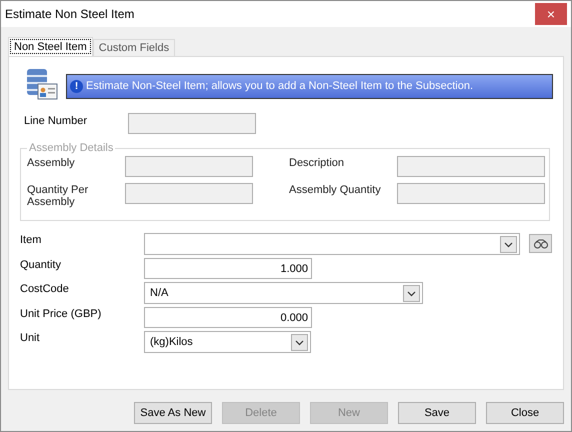 The image size is (572, 432). Describe the element at coordinates (335, 189) in the screenshot. I see `field-label: Assembly Quantity` at that location.